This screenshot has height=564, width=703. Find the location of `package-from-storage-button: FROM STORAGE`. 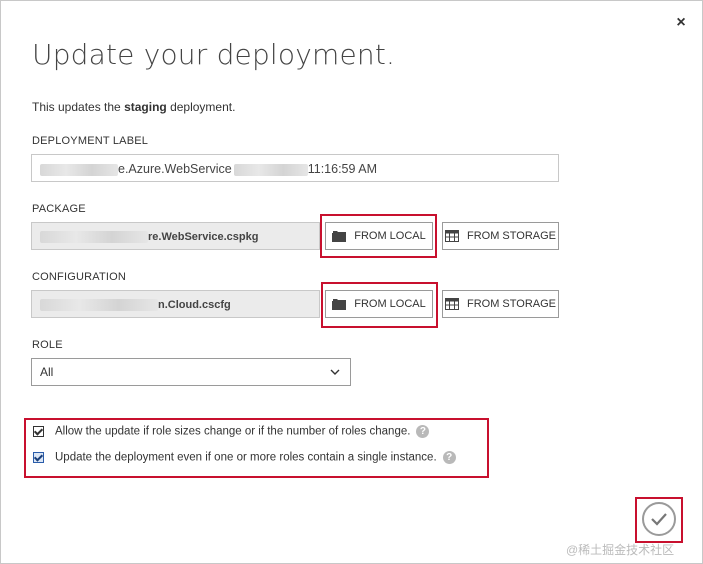

package-from-storage-button: FROM STORAGE is located at coordinates (500, 236).